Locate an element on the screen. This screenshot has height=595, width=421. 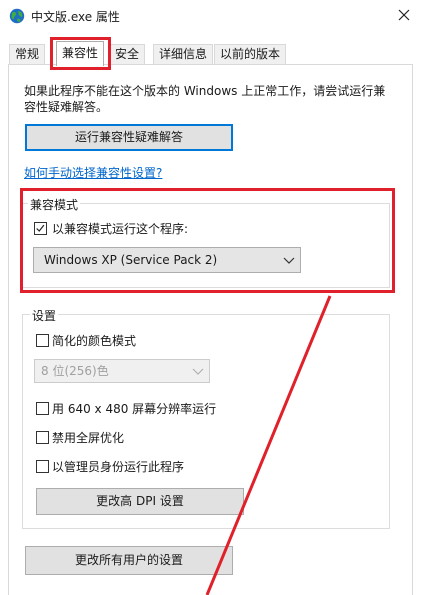
disable-fullscreen-checkbox is located at coordinates (42, 437).